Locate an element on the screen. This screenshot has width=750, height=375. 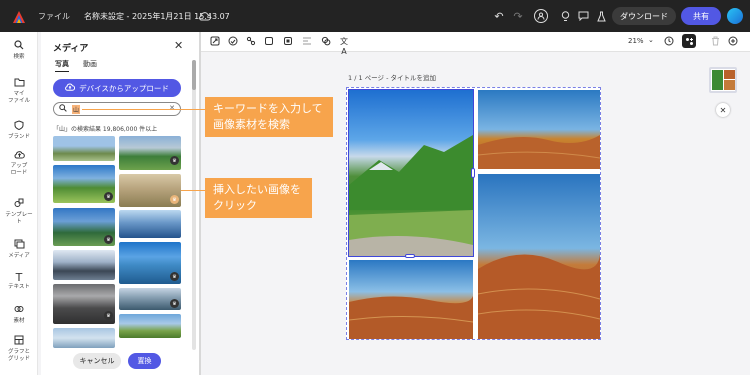
rail-item-search: 検索 is located at coordinates (19, 50).